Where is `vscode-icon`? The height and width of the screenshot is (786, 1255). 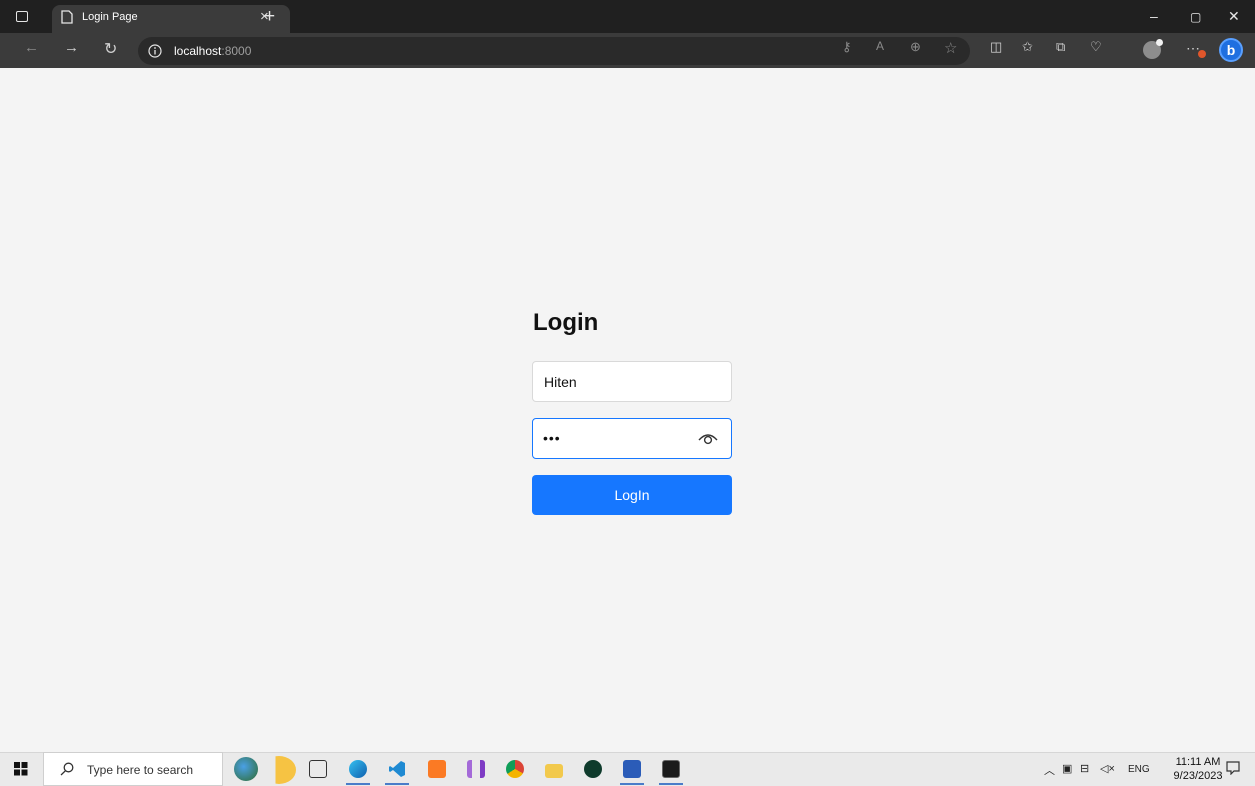 vscode-icon is located at coordinates (397, 769).